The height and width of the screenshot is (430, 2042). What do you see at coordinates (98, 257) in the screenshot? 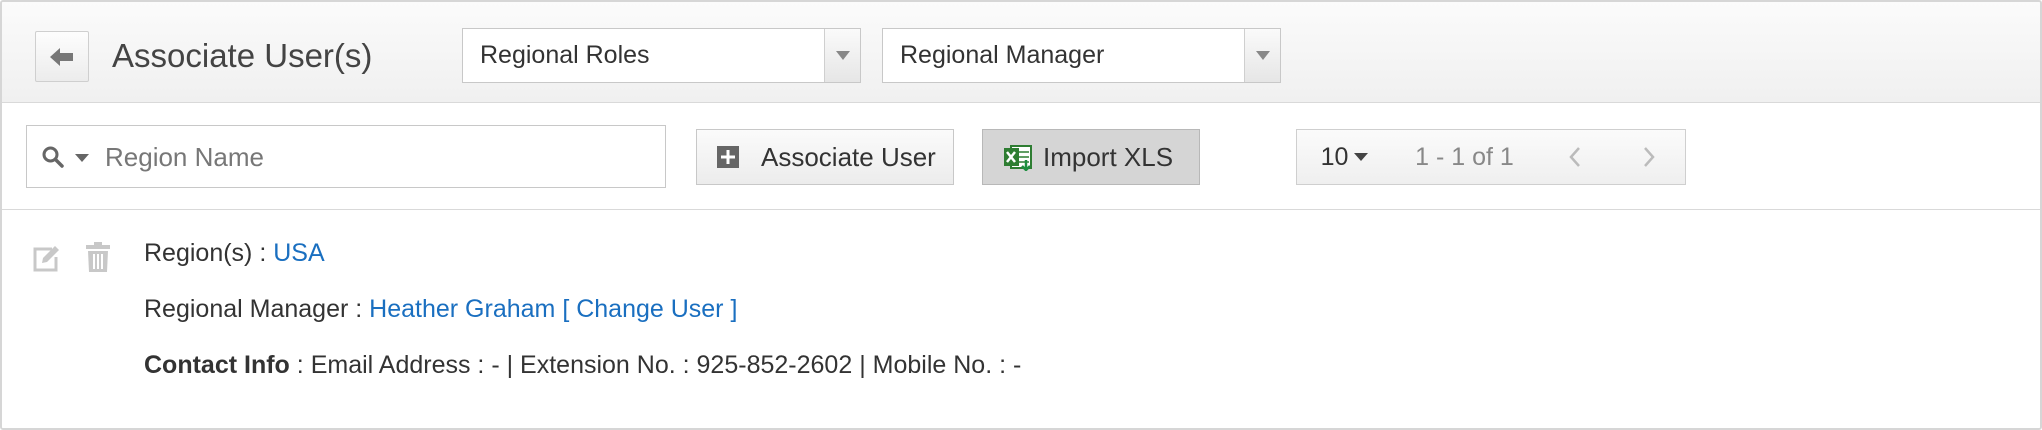
I see `trash-icon` at bounding box center [98, 257].